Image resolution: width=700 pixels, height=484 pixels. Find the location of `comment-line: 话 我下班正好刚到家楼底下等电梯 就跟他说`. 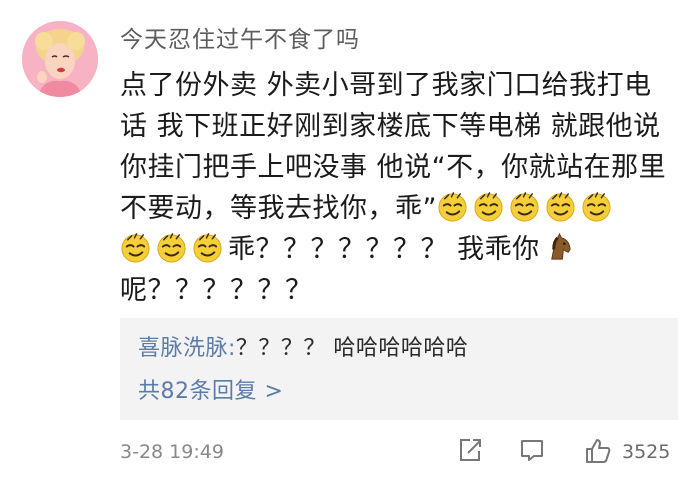

comment-line: 话 我下班正好刚到家楼底下等电梯 就跟他说 is located at coordinates (390, 126).